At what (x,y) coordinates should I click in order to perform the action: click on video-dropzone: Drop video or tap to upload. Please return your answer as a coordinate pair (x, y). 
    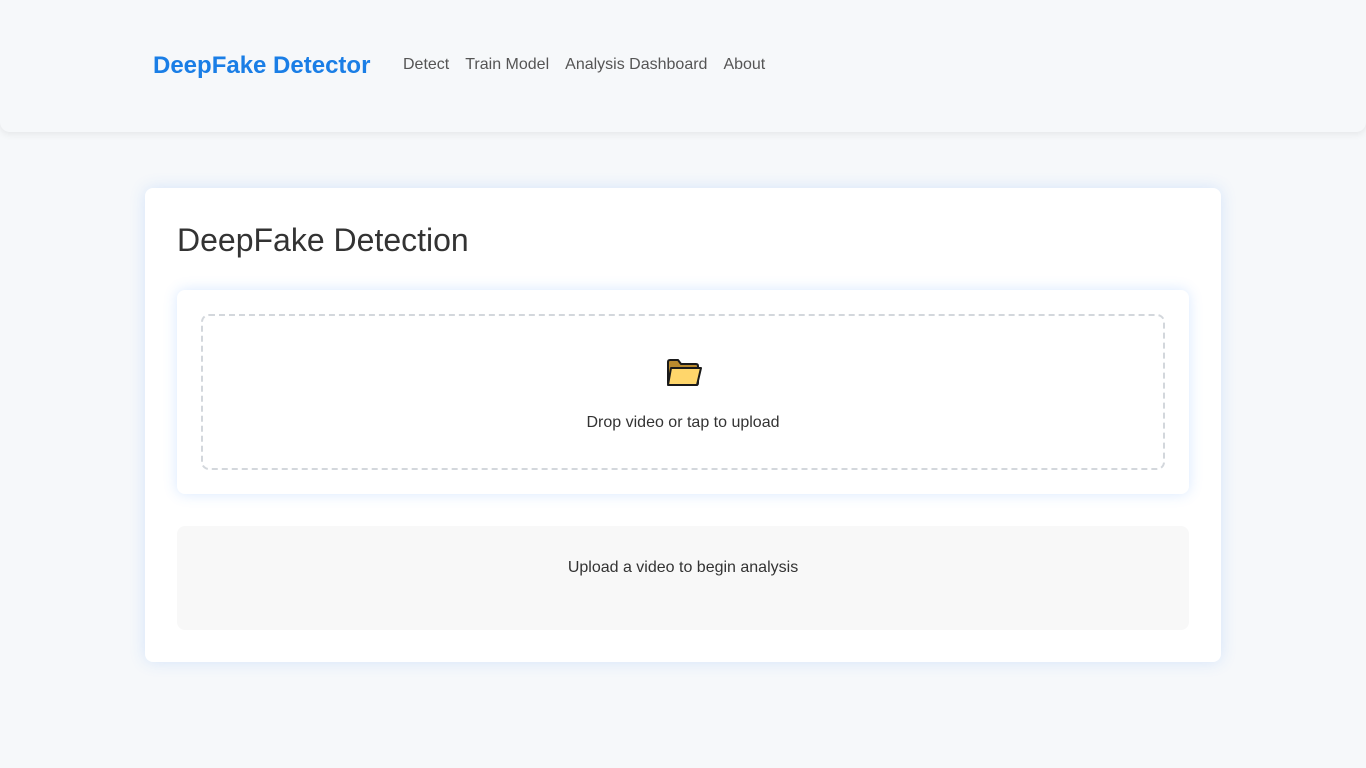
    Looking at the image, I should click on (683, 392).